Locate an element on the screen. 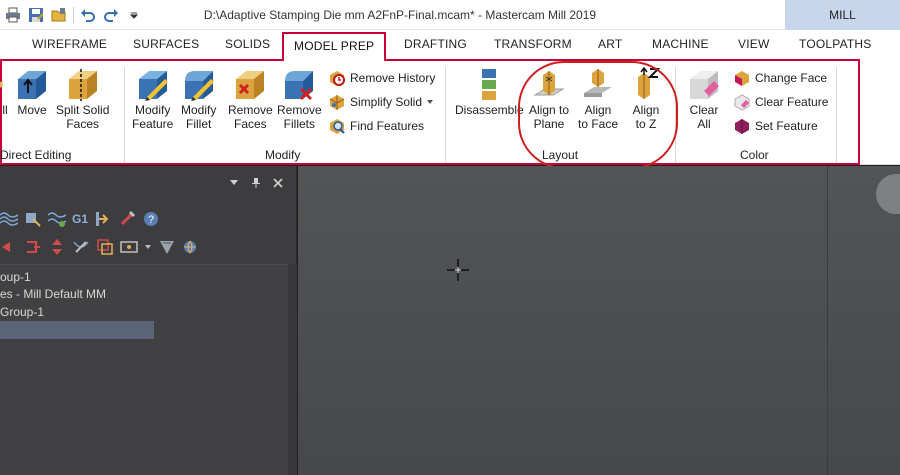  modify-fillet-label-2: Fillet is located at coordinates (199, 124).